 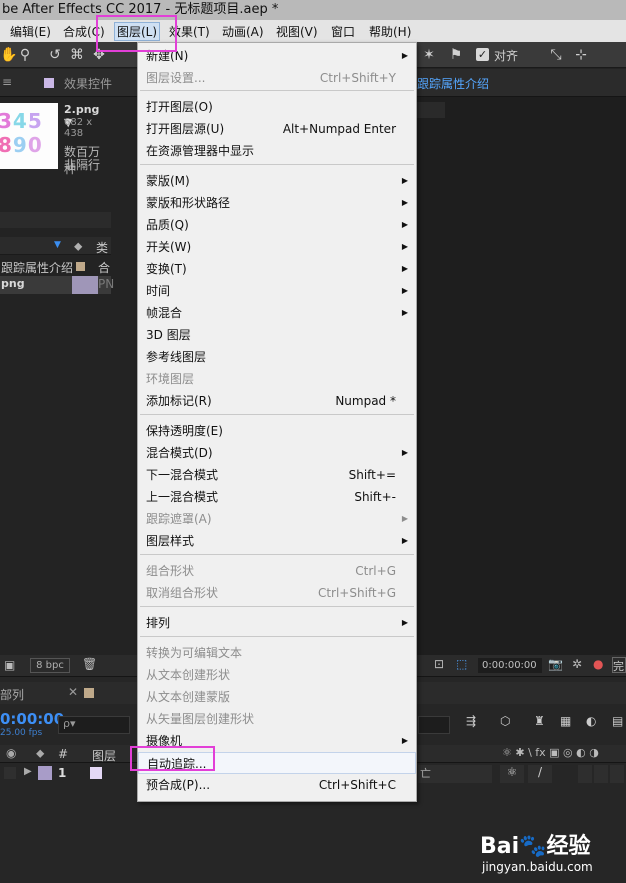 What do you see at coordinates (30, 31) in the screenshot?
I see `menu-edit: 编辑(E)` at bounding box center [30, 31].